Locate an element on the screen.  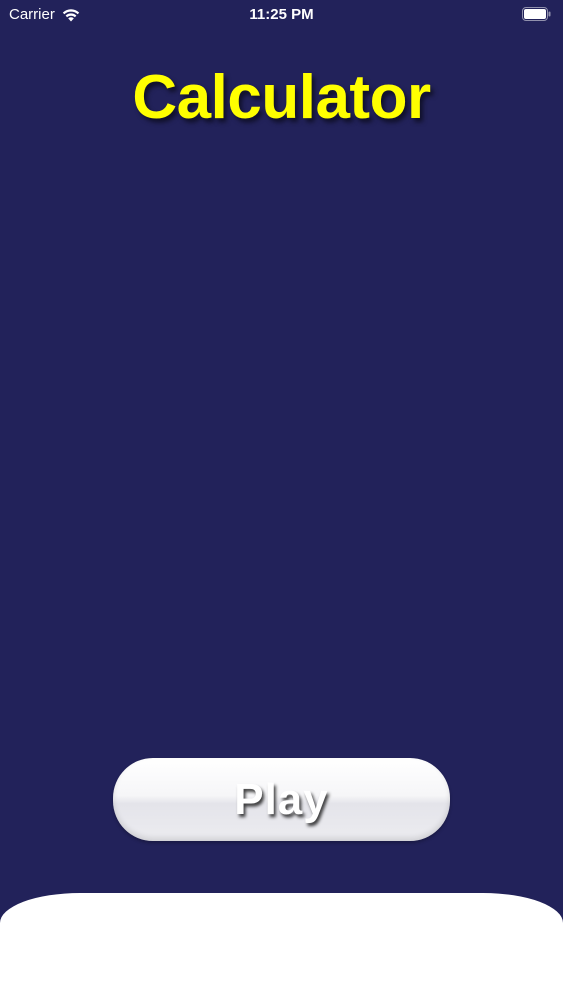
status-bar: Carrier 11:25 PM is located at coordinates (281, 15).